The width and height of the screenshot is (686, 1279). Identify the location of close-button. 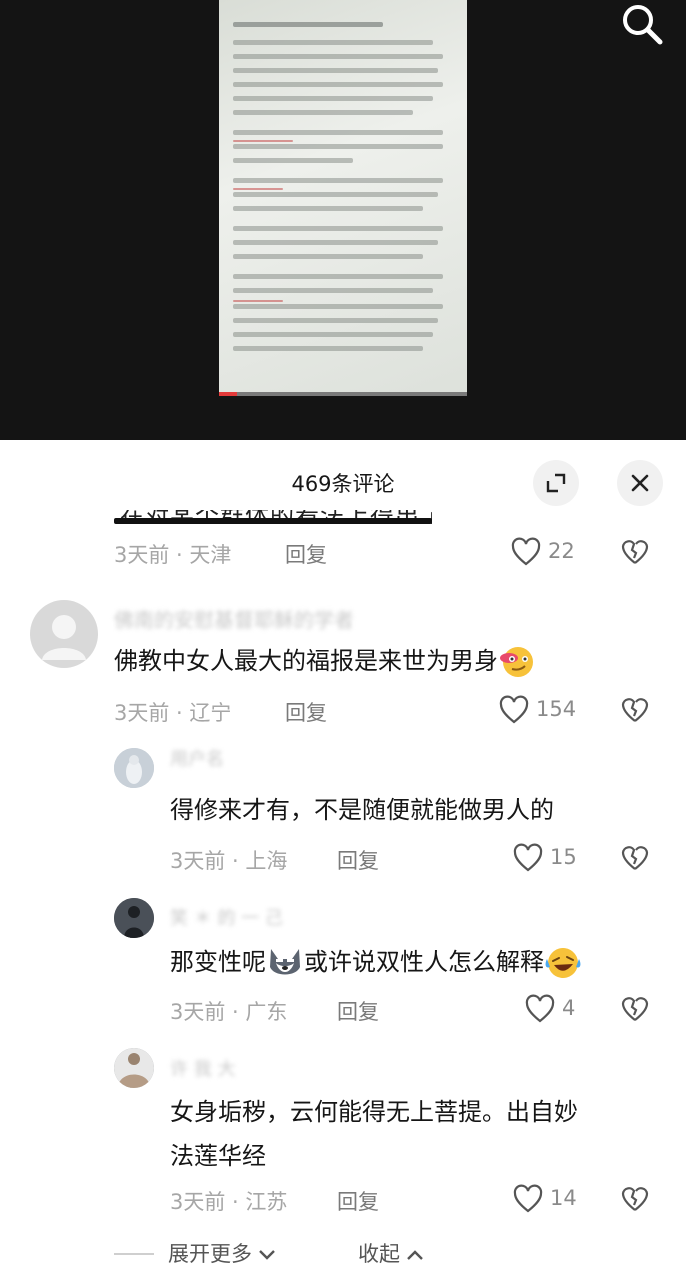
(640, 483).